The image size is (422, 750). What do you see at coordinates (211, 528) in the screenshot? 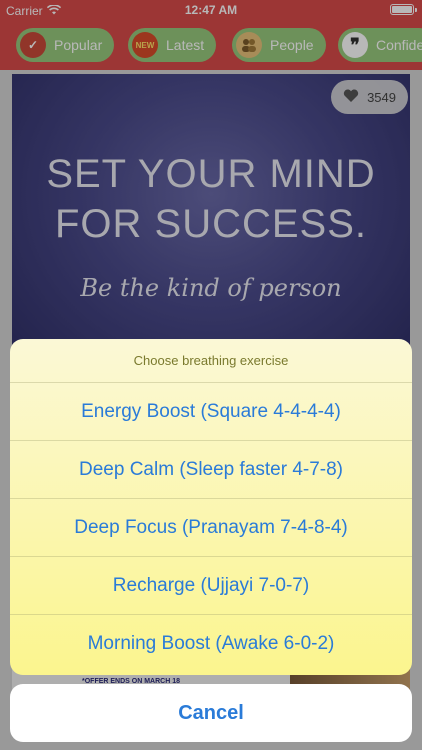
I see `option-deep-focus: Deep Focus (Pranayam 7-4-8-4)` at bounding box center [211, 528].